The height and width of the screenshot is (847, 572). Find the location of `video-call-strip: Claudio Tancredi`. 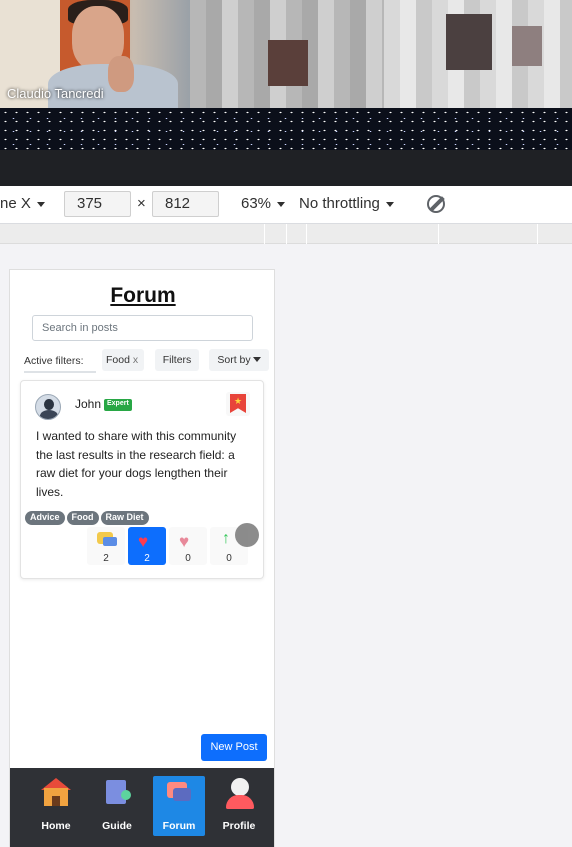

video-call-strip: Claudio Tancredi is located at coordinates (286, 54).